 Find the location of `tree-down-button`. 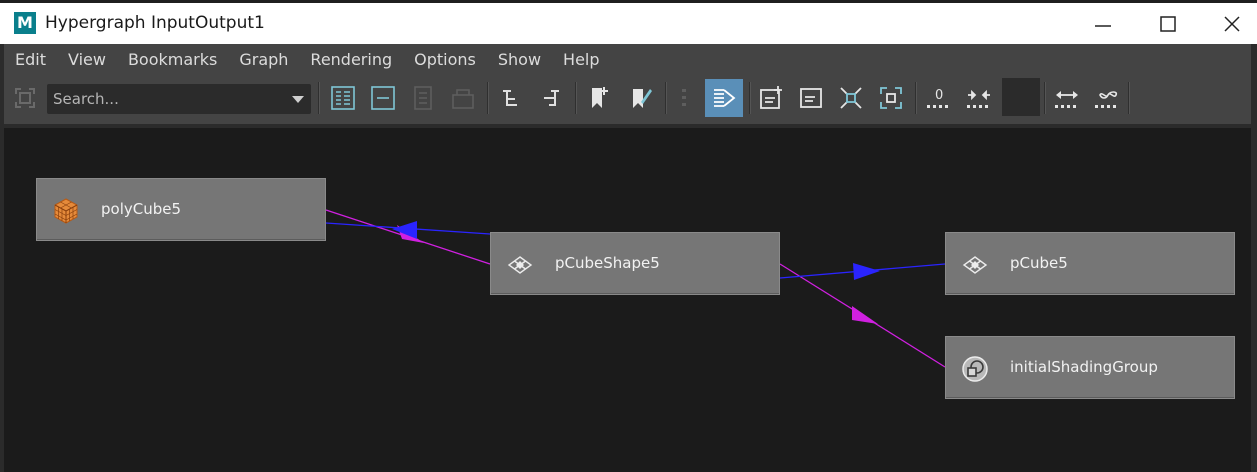

tree-down-button is located at coordinates (511, 98).